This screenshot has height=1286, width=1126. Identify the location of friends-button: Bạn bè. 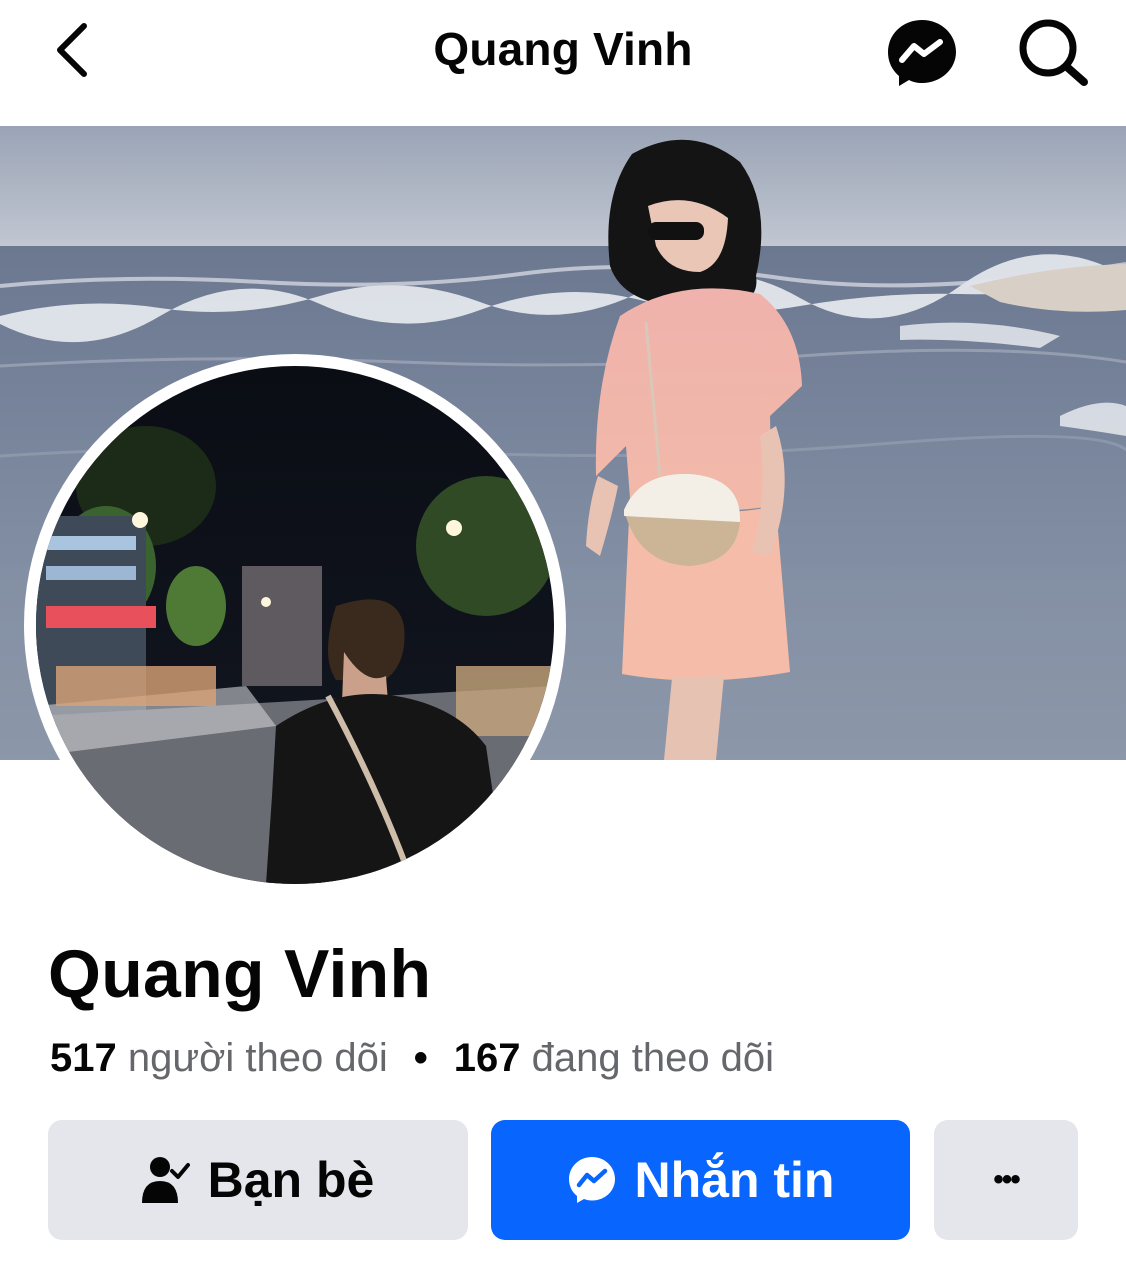
(258, 1180).